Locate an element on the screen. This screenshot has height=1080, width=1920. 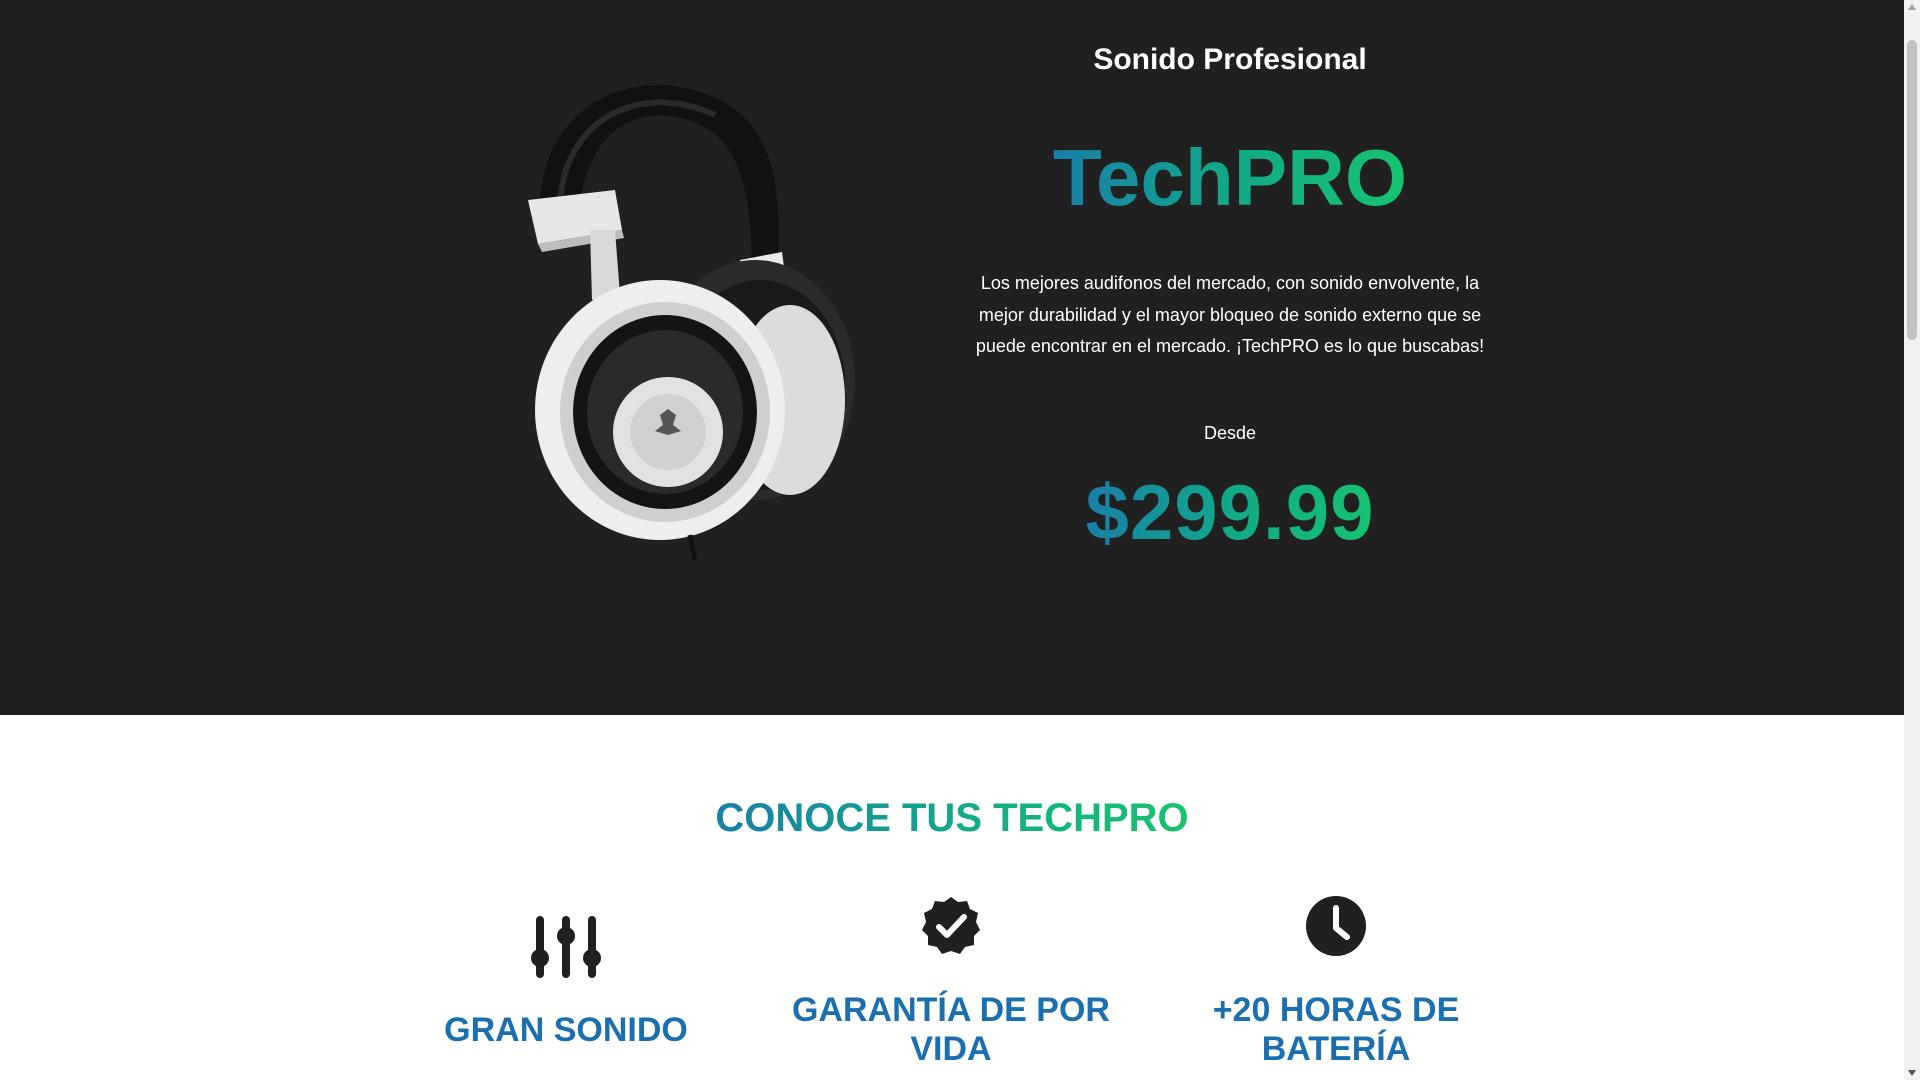
scroll-up-arrow-icon is located at coordinates (1912, 7).